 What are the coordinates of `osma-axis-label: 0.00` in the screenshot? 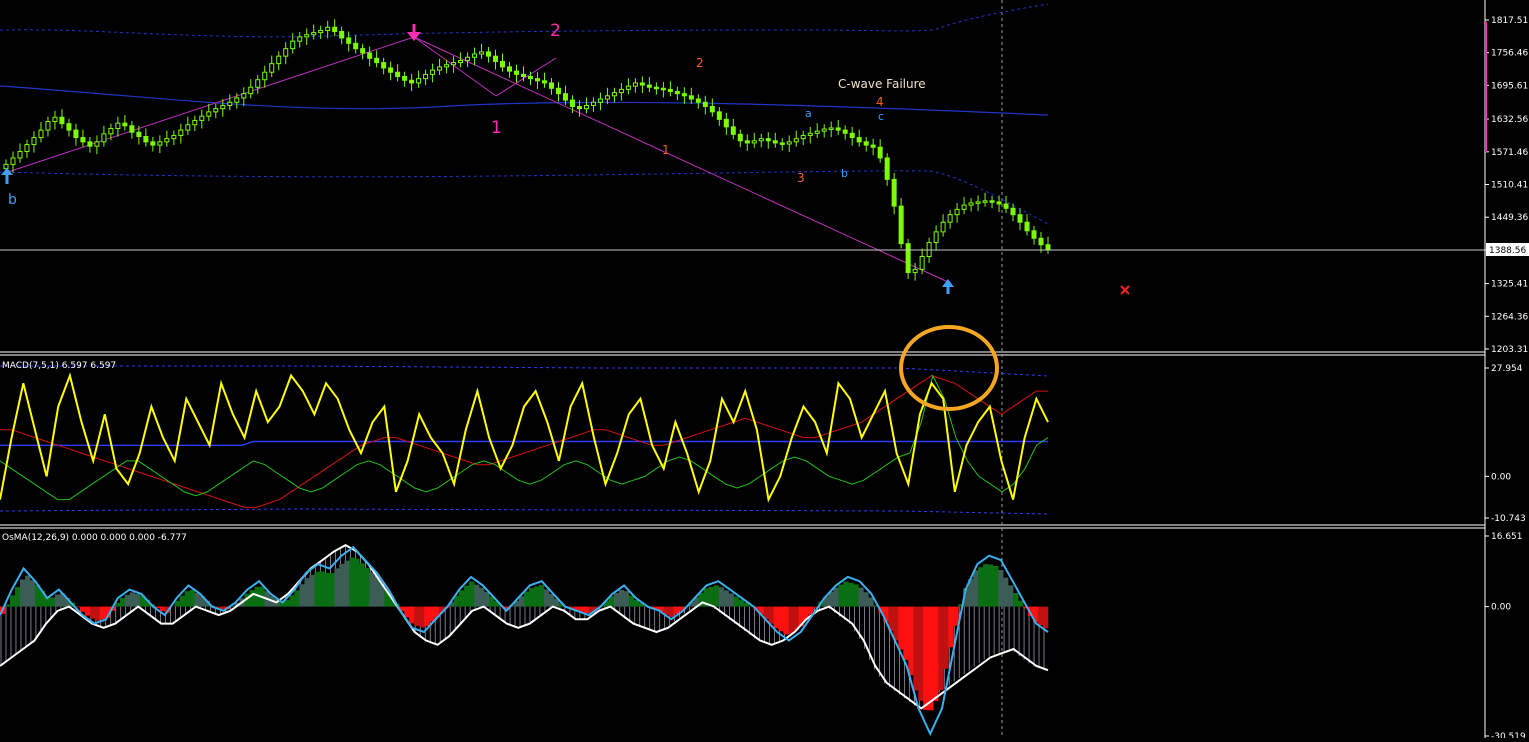 It's located at (1501, 608).